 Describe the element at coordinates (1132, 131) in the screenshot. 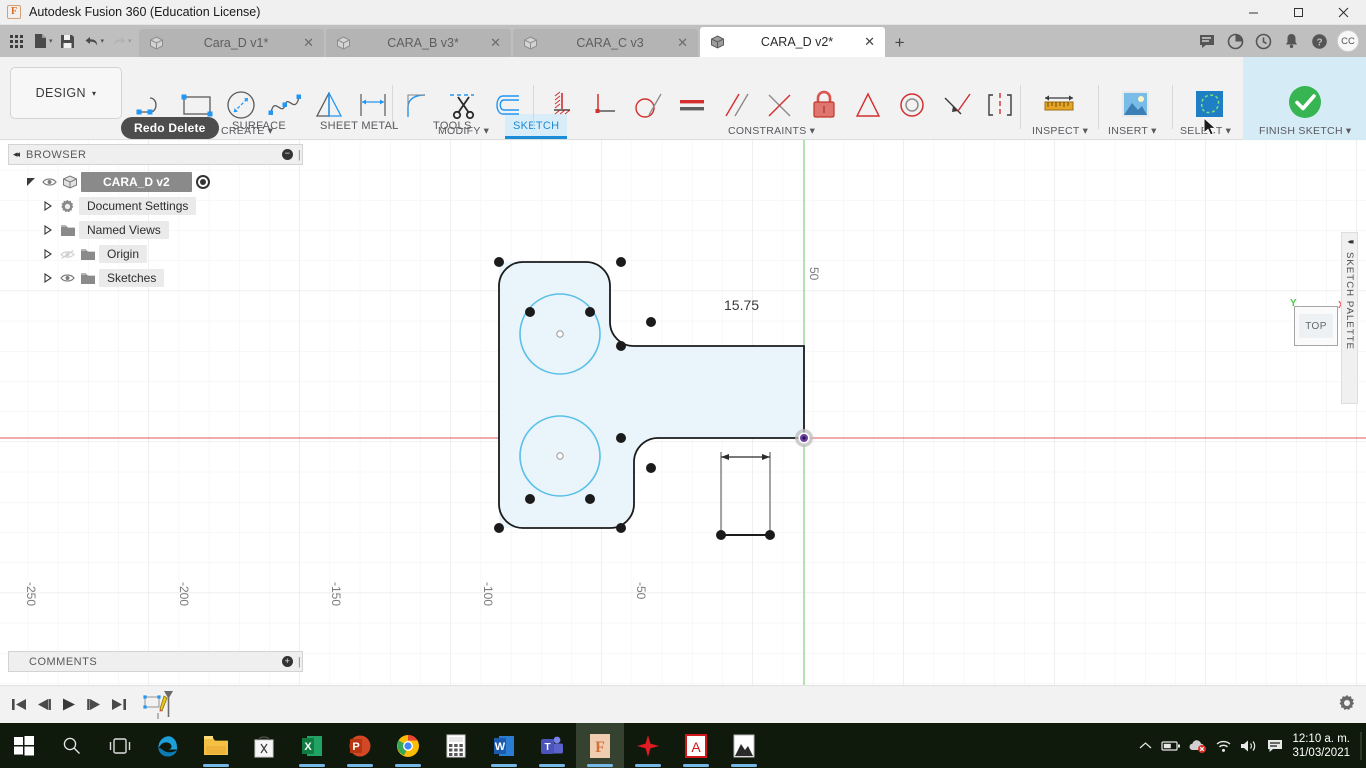

I see `ribbon-group-insert-caption: INSERT ▾` at that location.